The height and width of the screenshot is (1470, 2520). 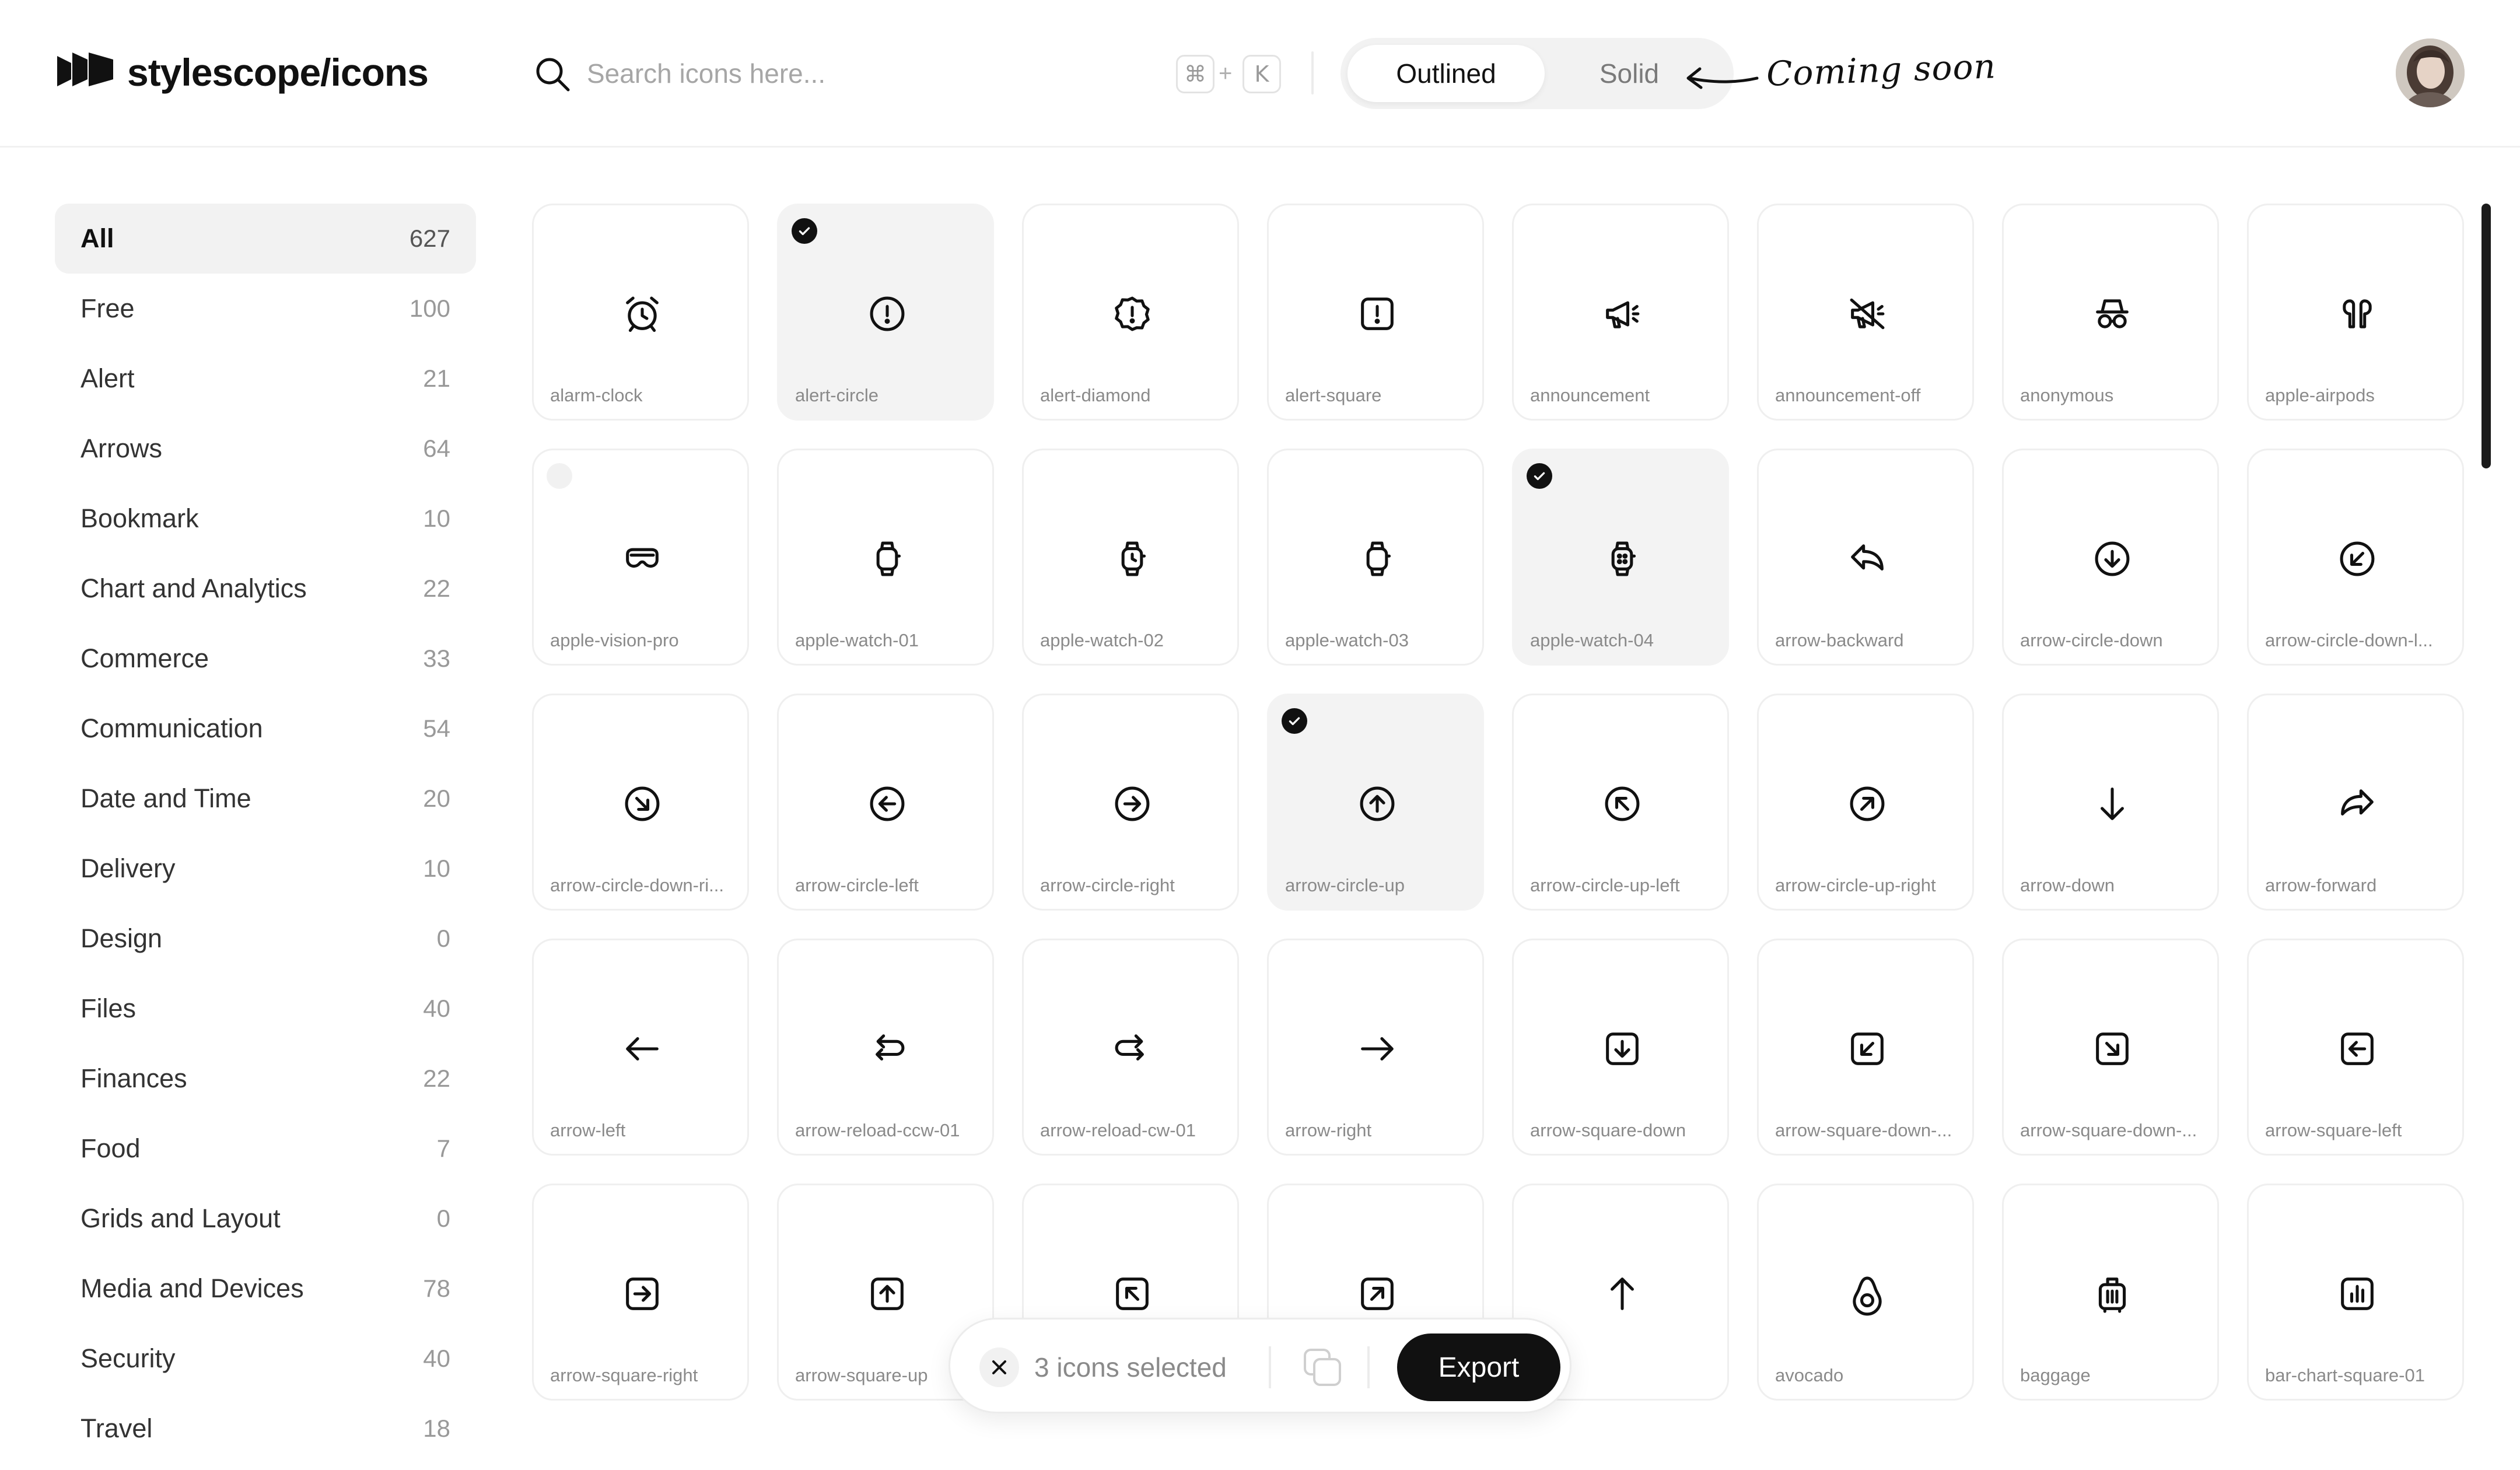 I want to click on sidebar-item-delivery: Delivery 10, so click(x=265, y=869).